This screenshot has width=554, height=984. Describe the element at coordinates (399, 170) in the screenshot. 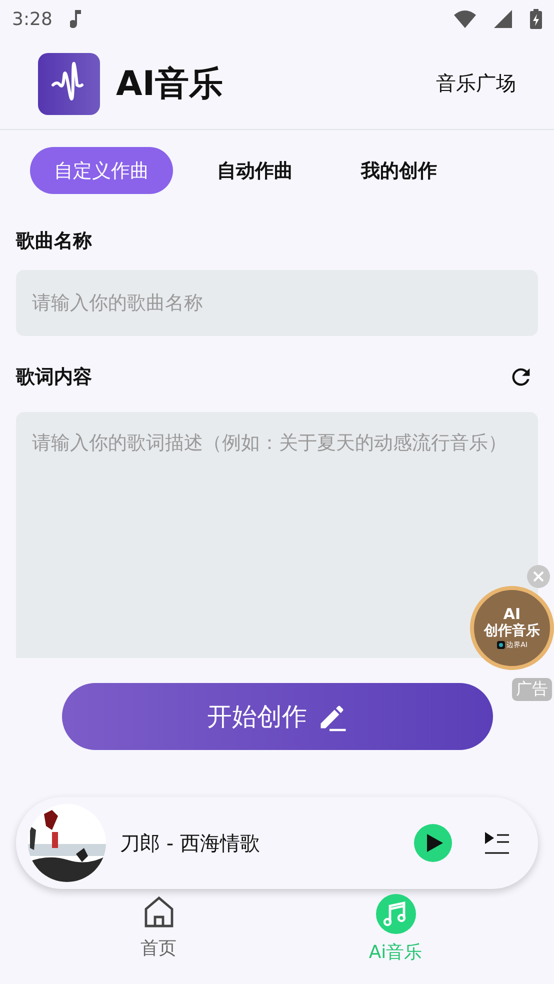

I see `tab: 我的创作` at that location.